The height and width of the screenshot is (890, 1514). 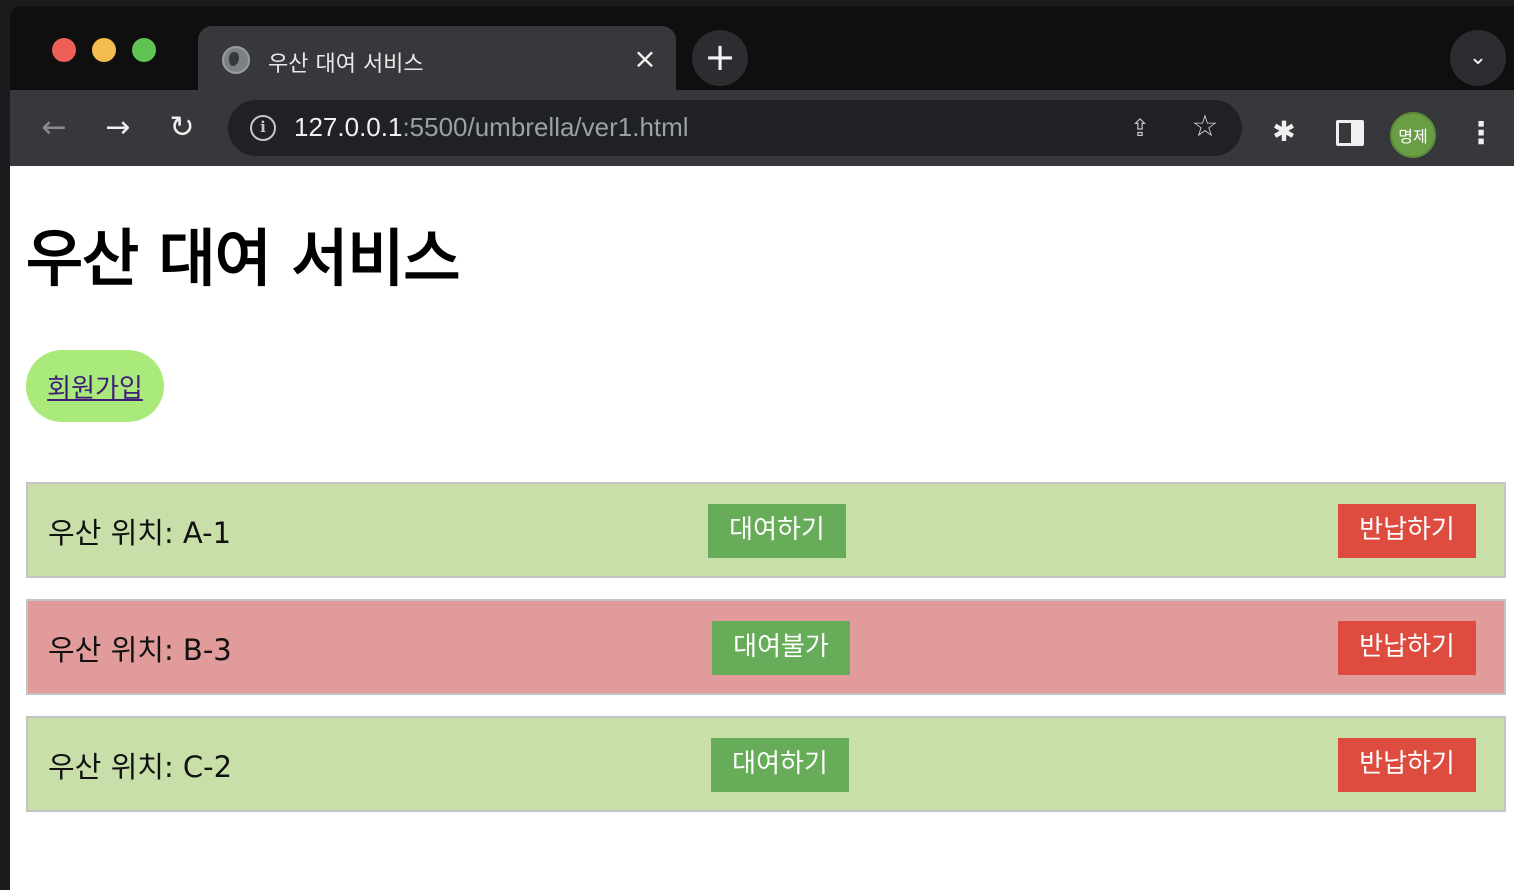 What do you see at coordinates (54, 128) in the screenshot?
I see `back-arrow-icon: ←` at bounding box center [54, 128].